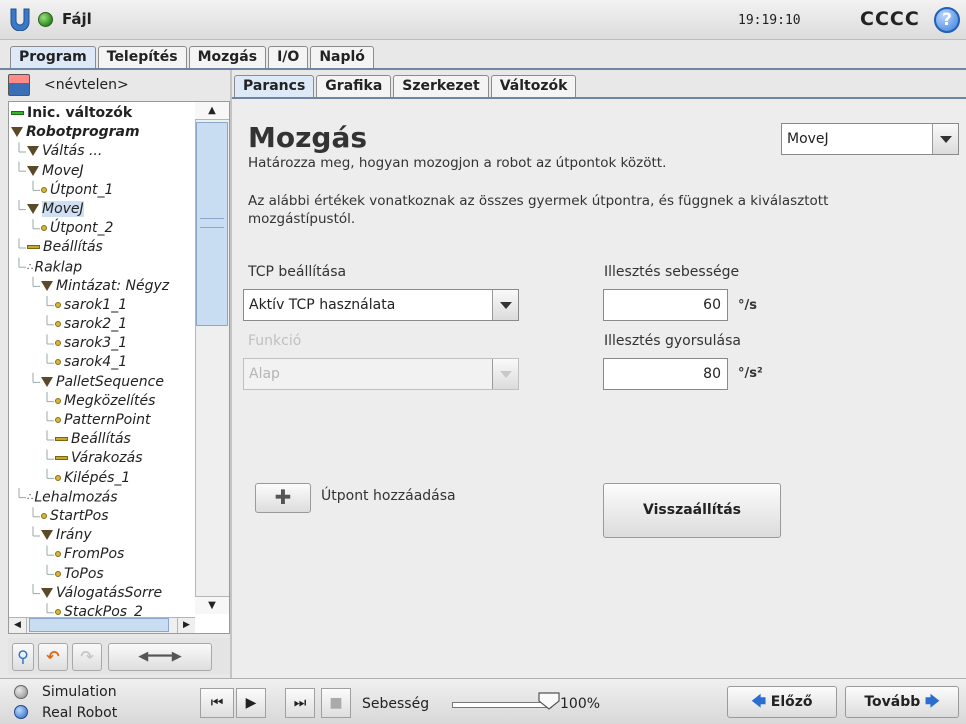 The height and width of the screenshot is (724, 966). Describe the element at coordinates (251, 703) in the screenshot. I see `play-icon: ▶` at that location.